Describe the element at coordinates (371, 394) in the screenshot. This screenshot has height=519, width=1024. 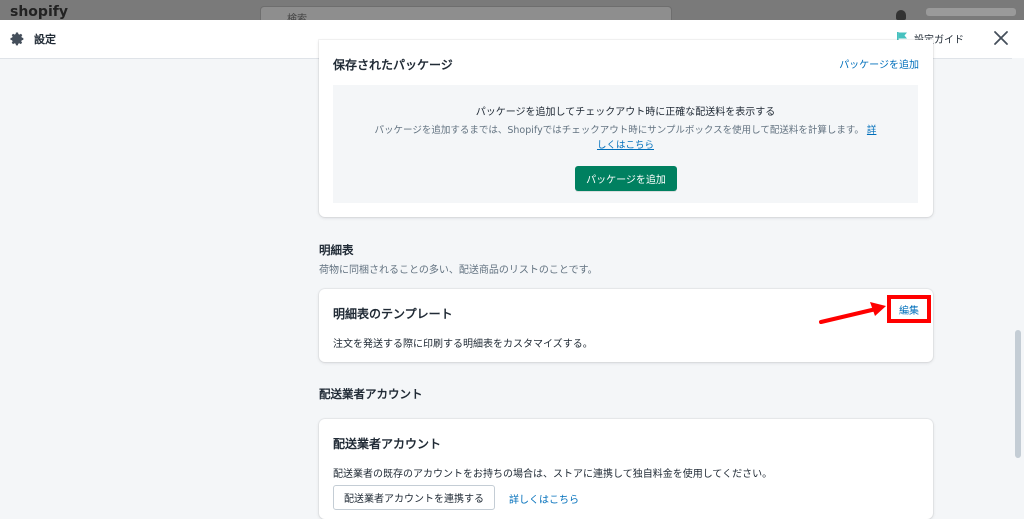
I see `carrier-section-title: 配送業者アカウント` at that location.